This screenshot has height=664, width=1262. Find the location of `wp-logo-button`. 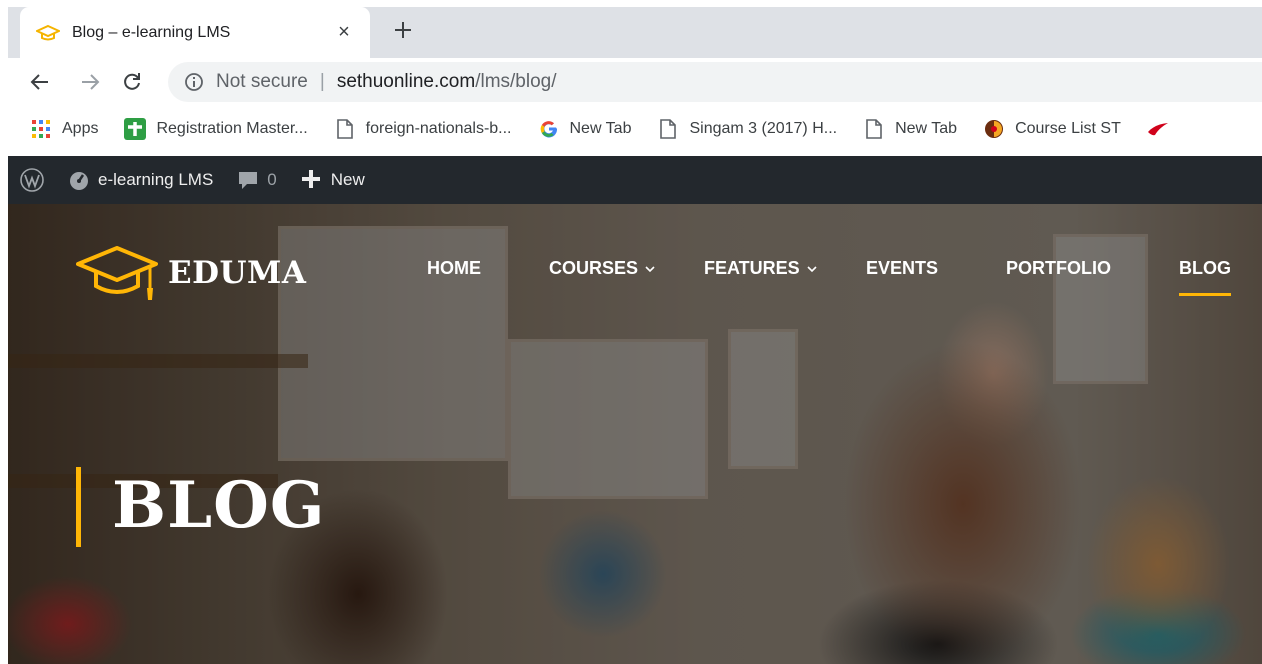

wp-logo-button is located at coordinates (26, 180).